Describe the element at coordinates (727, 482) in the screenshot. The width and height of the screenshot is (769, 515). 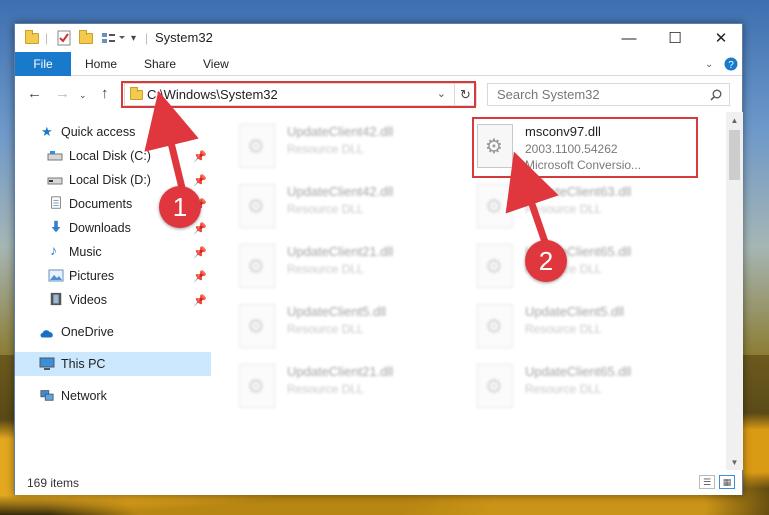
I see `large-icons-view-icon: ▦` at that location.